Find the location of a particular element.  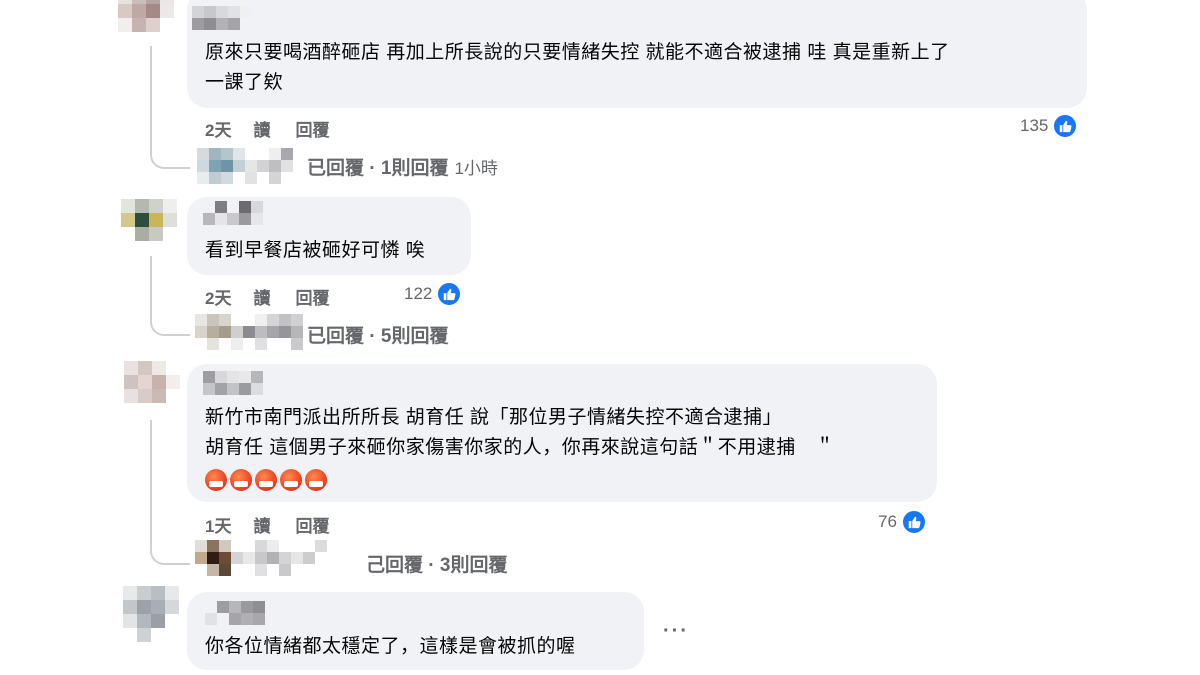

comment-time: 1天 is located at coordinates (218, 524).